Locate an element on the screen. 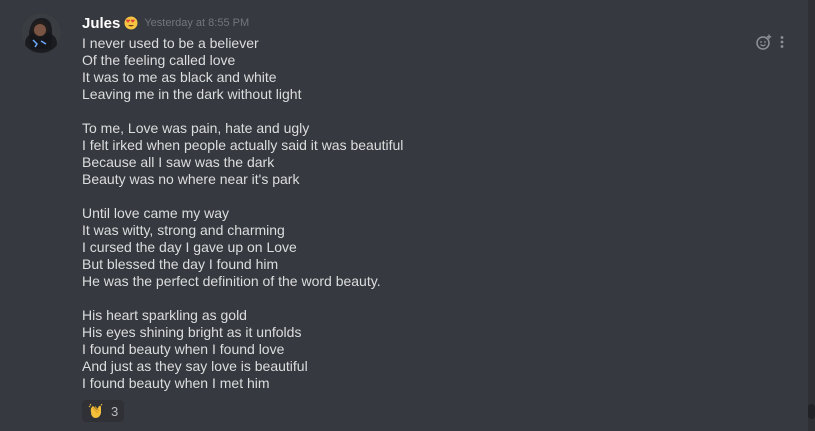  poem-line: Of the feeling called love is located at coordinates (159, 60).